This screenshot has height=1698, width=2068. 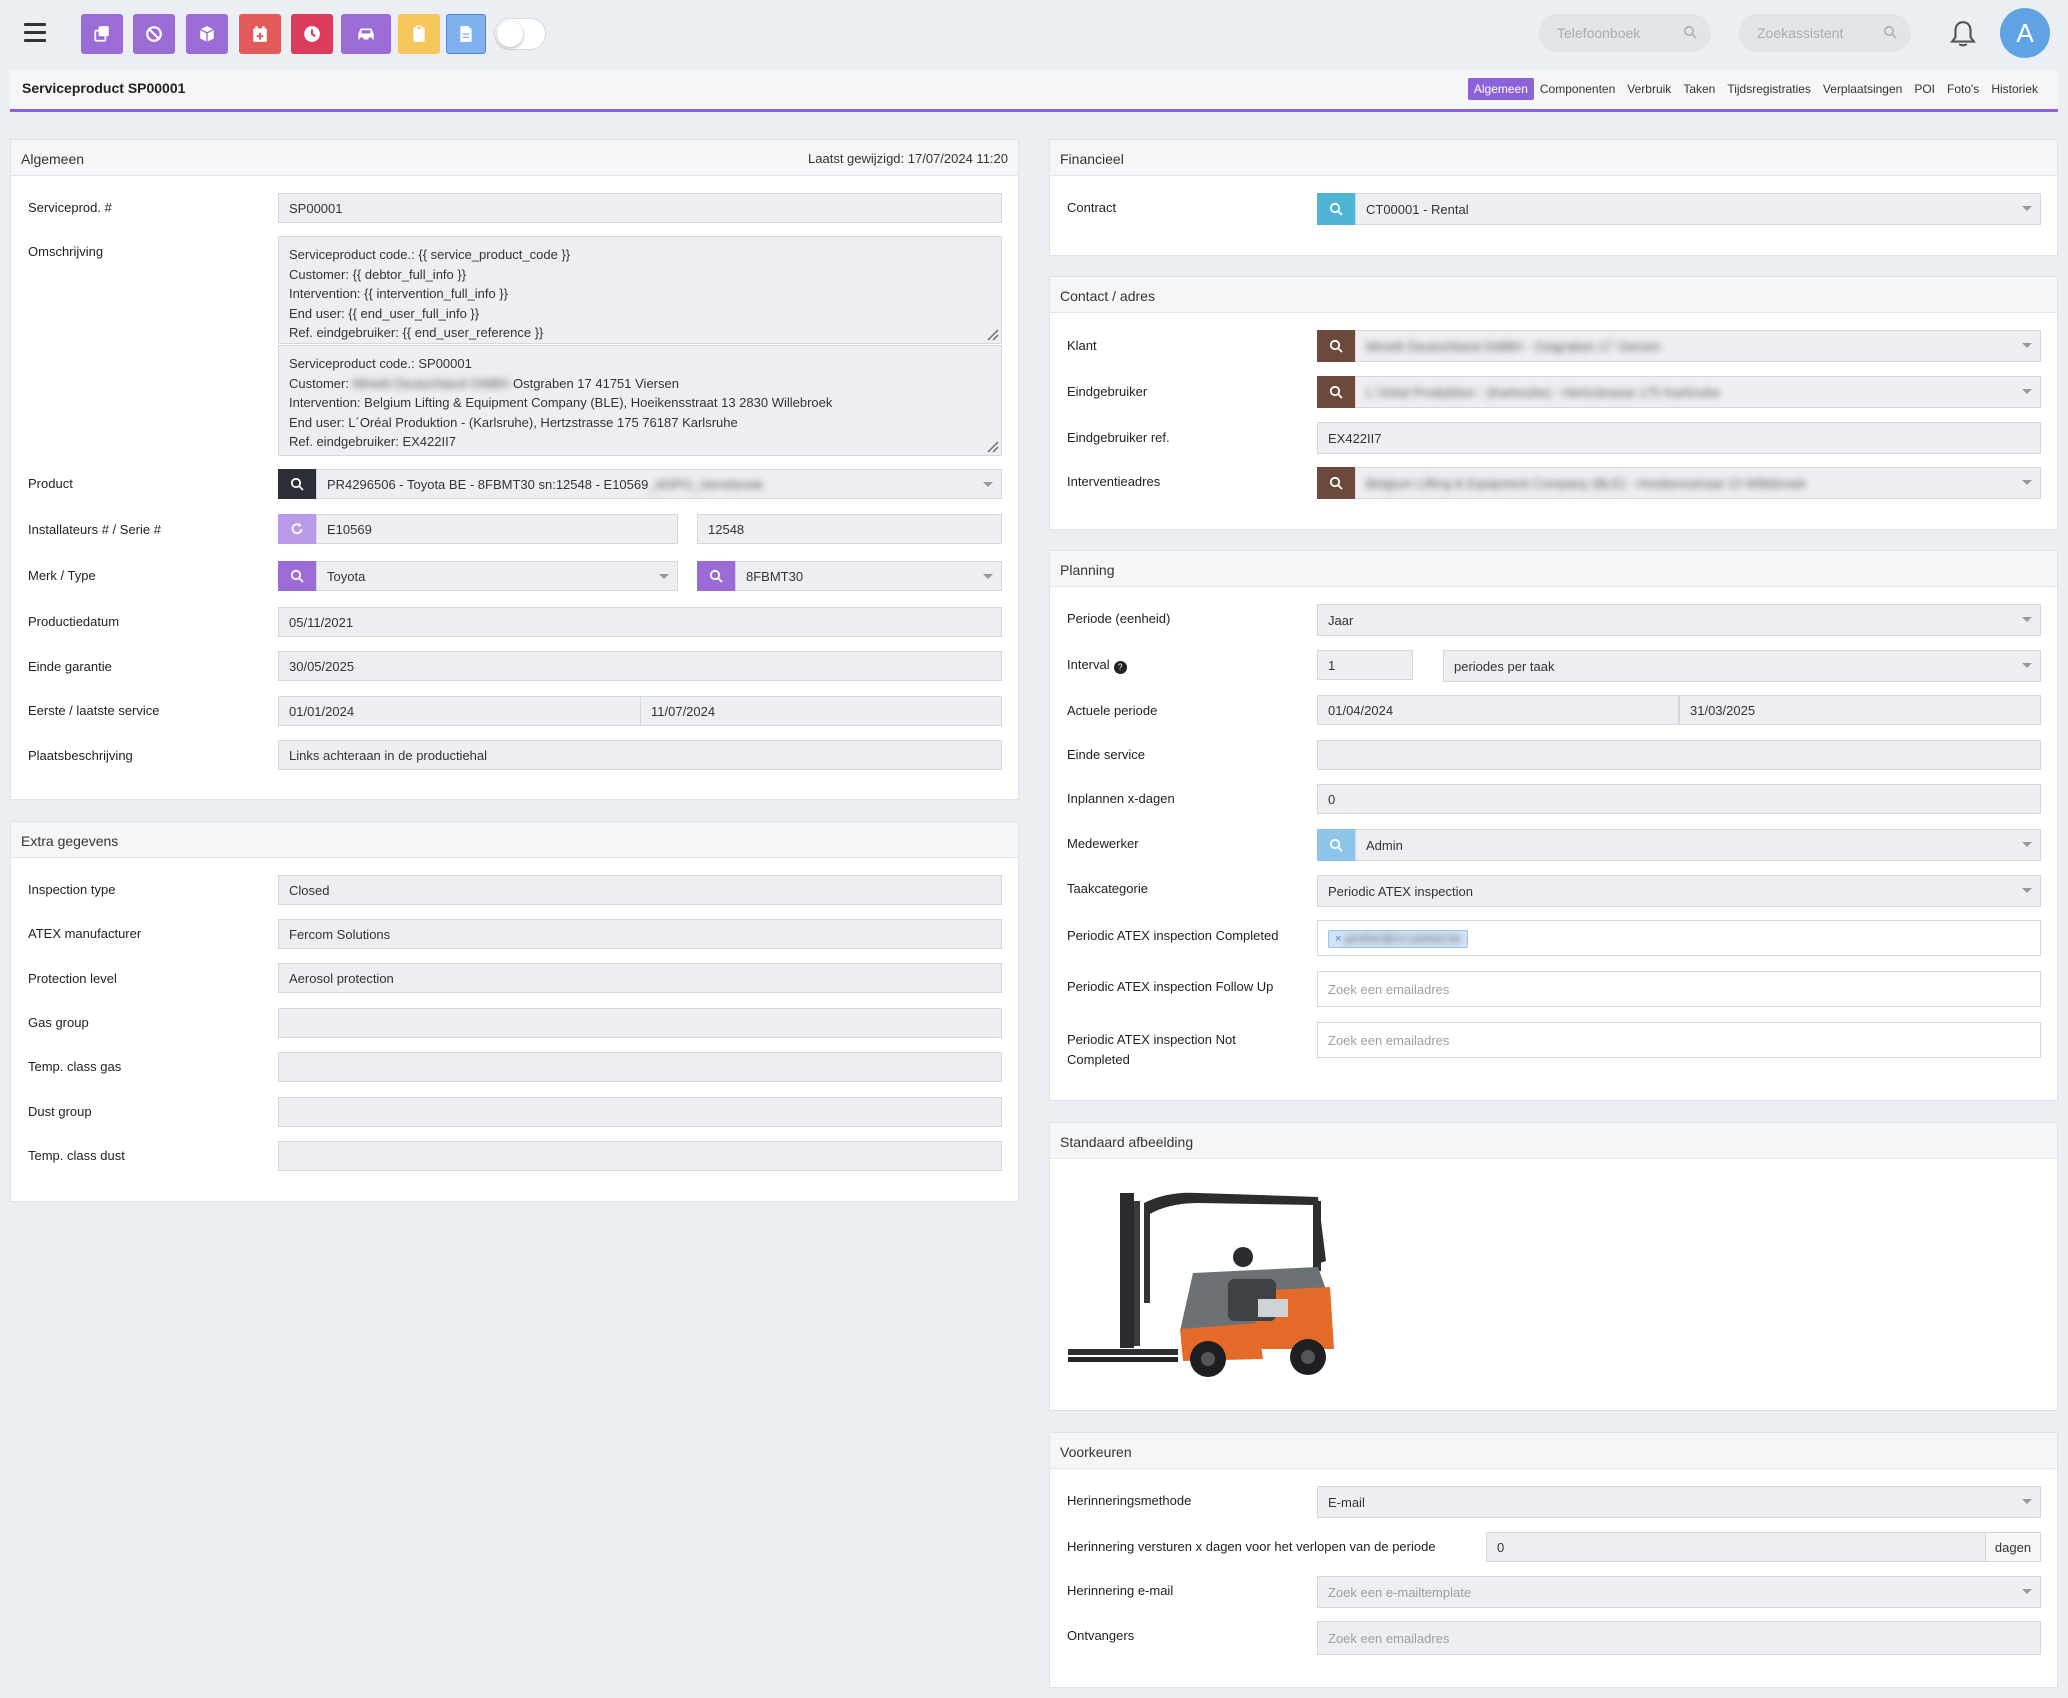 I want to click on tab-componenten: Componenten, so click(x=1577, y=89).